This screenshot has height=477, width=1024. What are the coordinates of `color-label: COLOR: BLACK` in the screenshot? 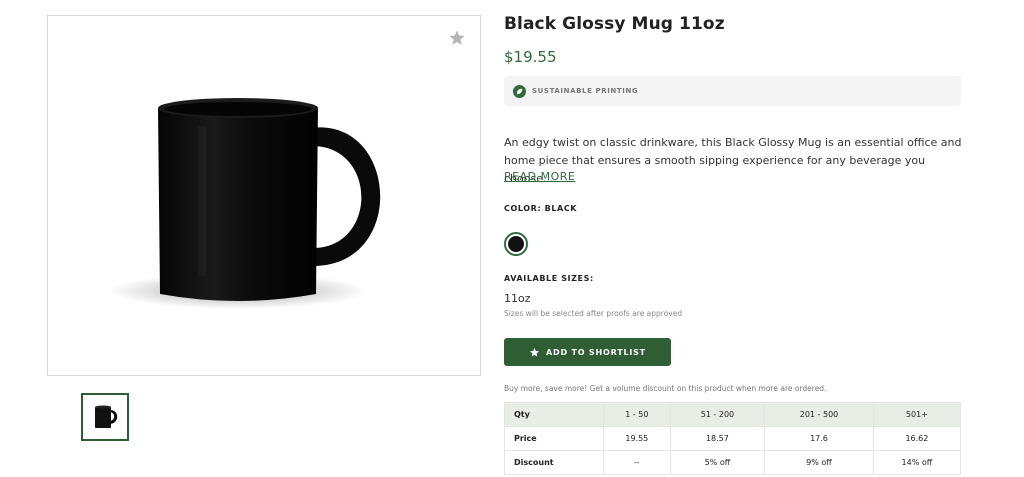 It's located at (541, 208).